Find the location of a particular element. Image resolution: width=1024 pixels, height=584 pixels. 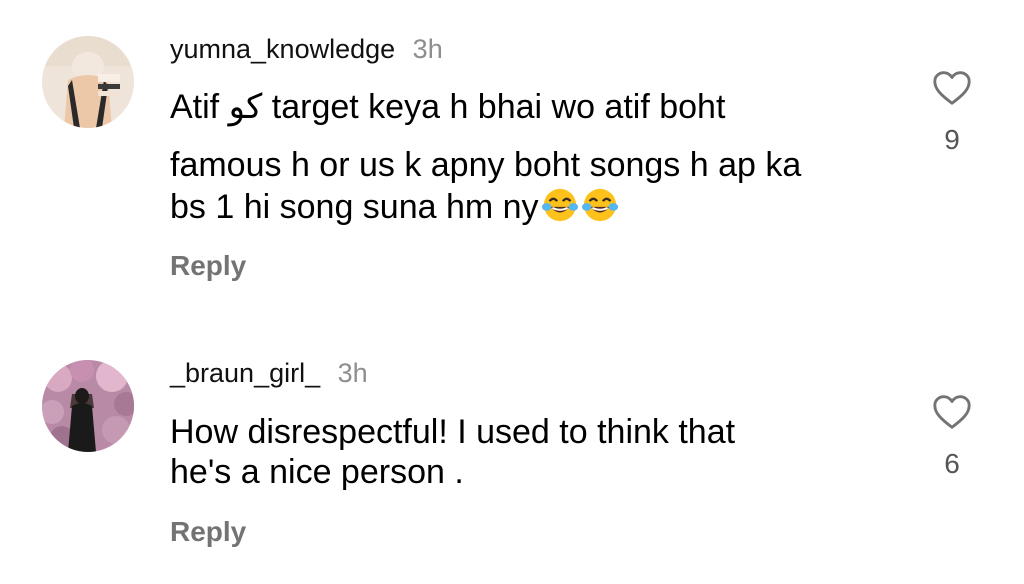

like-button: 6 is located at coordinates (952, 436).